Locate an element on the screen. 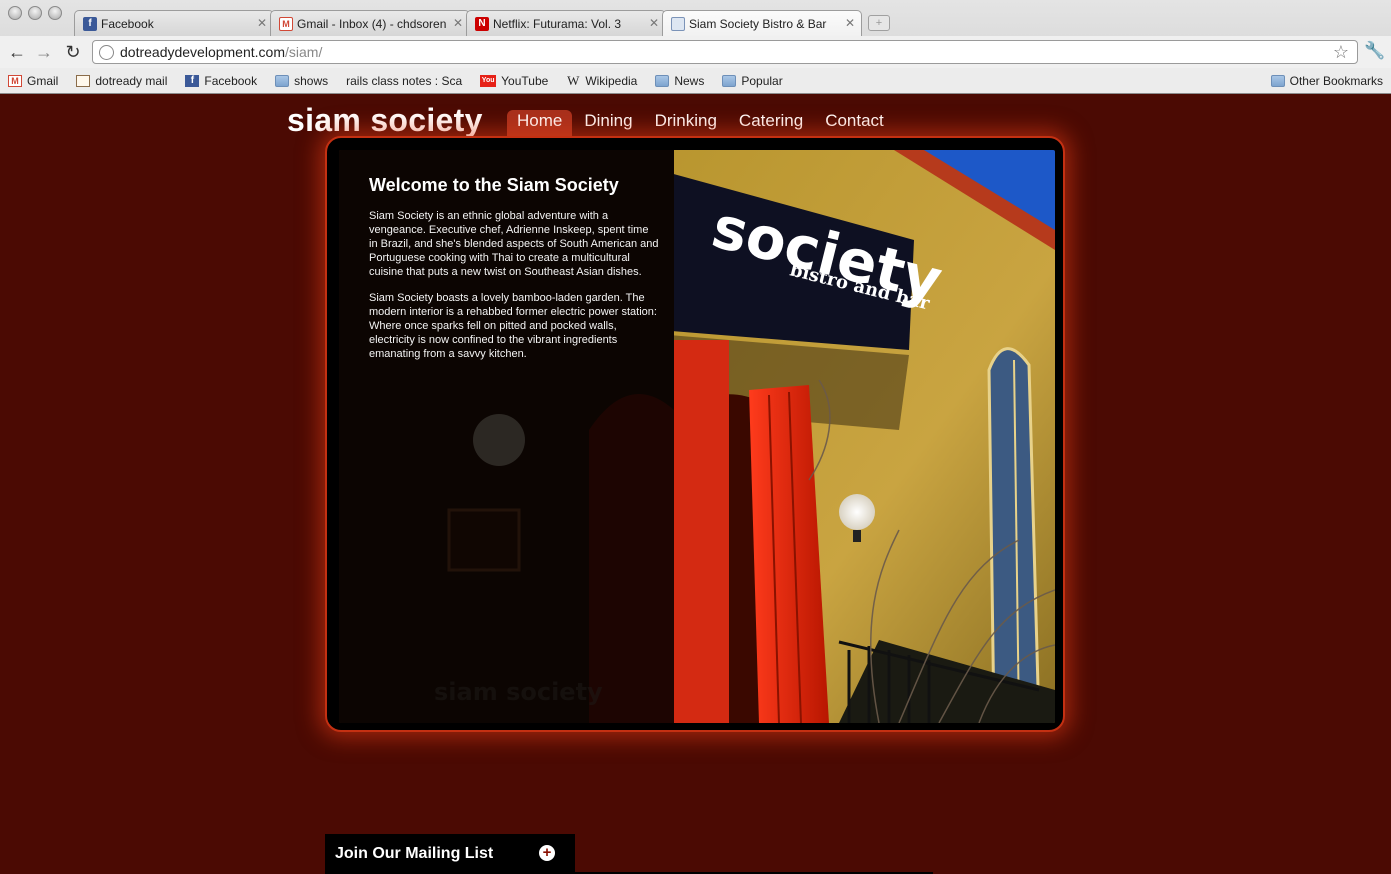 The height and width of the screenshot is (874, 1391). close-window-button is located at coordinates (15, 13).